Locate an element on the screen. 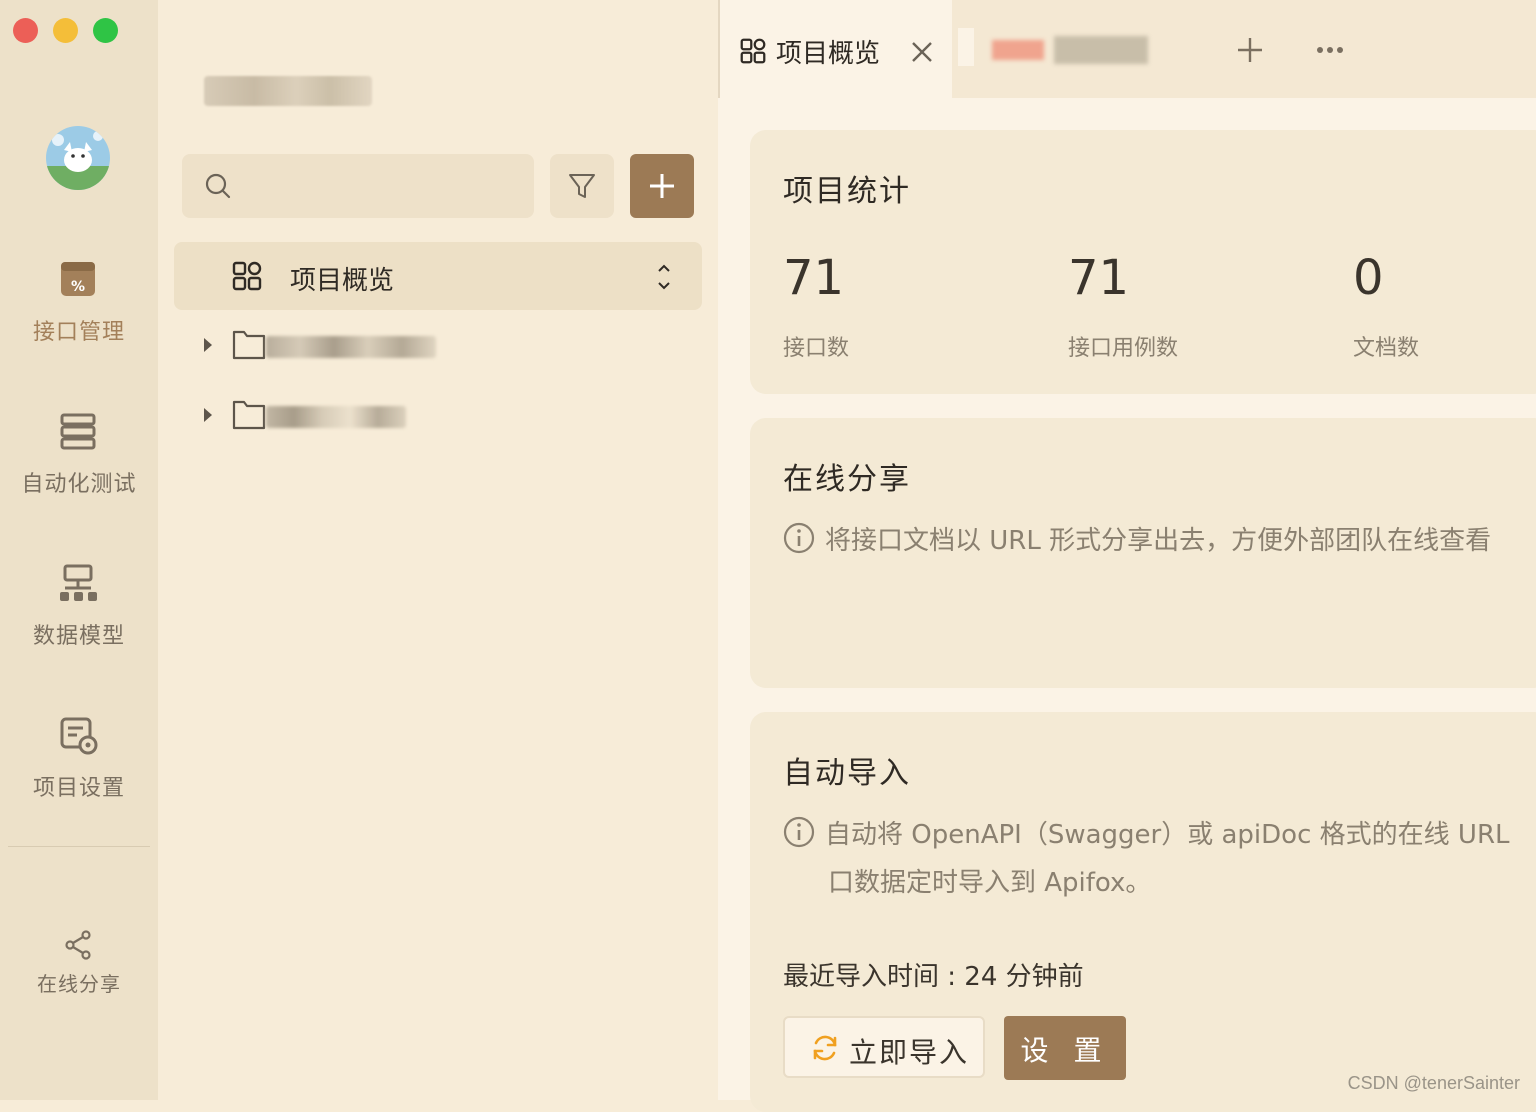 The width and height of the screenshot is (1536, 1112). online-share-card: 在线分享 将接口文档以 URL 形式分享出去，方便外部团队在线查看 is located at coordinates (1143, 553).